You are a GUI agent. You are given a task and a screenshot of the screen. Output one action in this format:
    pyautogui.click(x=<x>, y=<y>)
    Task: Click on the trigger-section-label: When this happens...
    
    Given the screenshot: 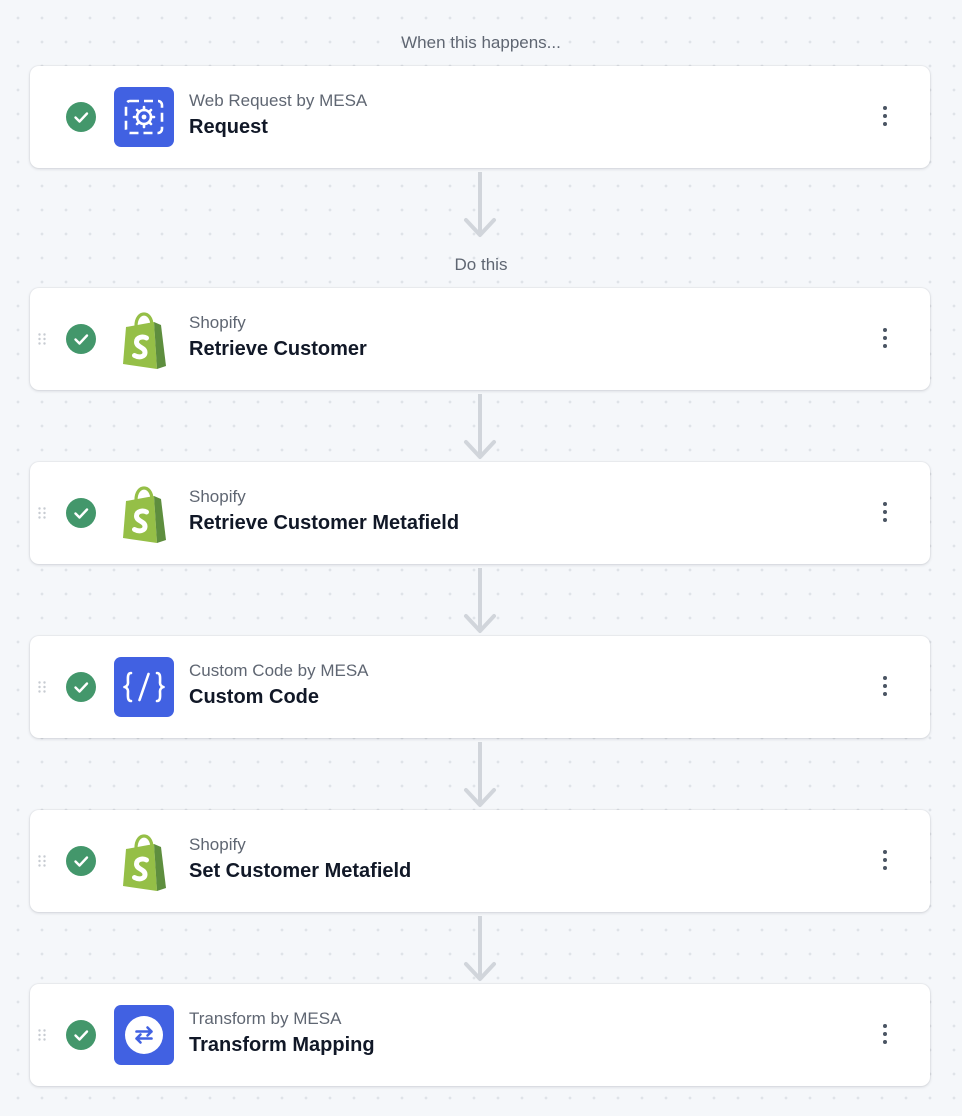 What is the action you would take?
    pyautogui.click(x=481, y=42)
    